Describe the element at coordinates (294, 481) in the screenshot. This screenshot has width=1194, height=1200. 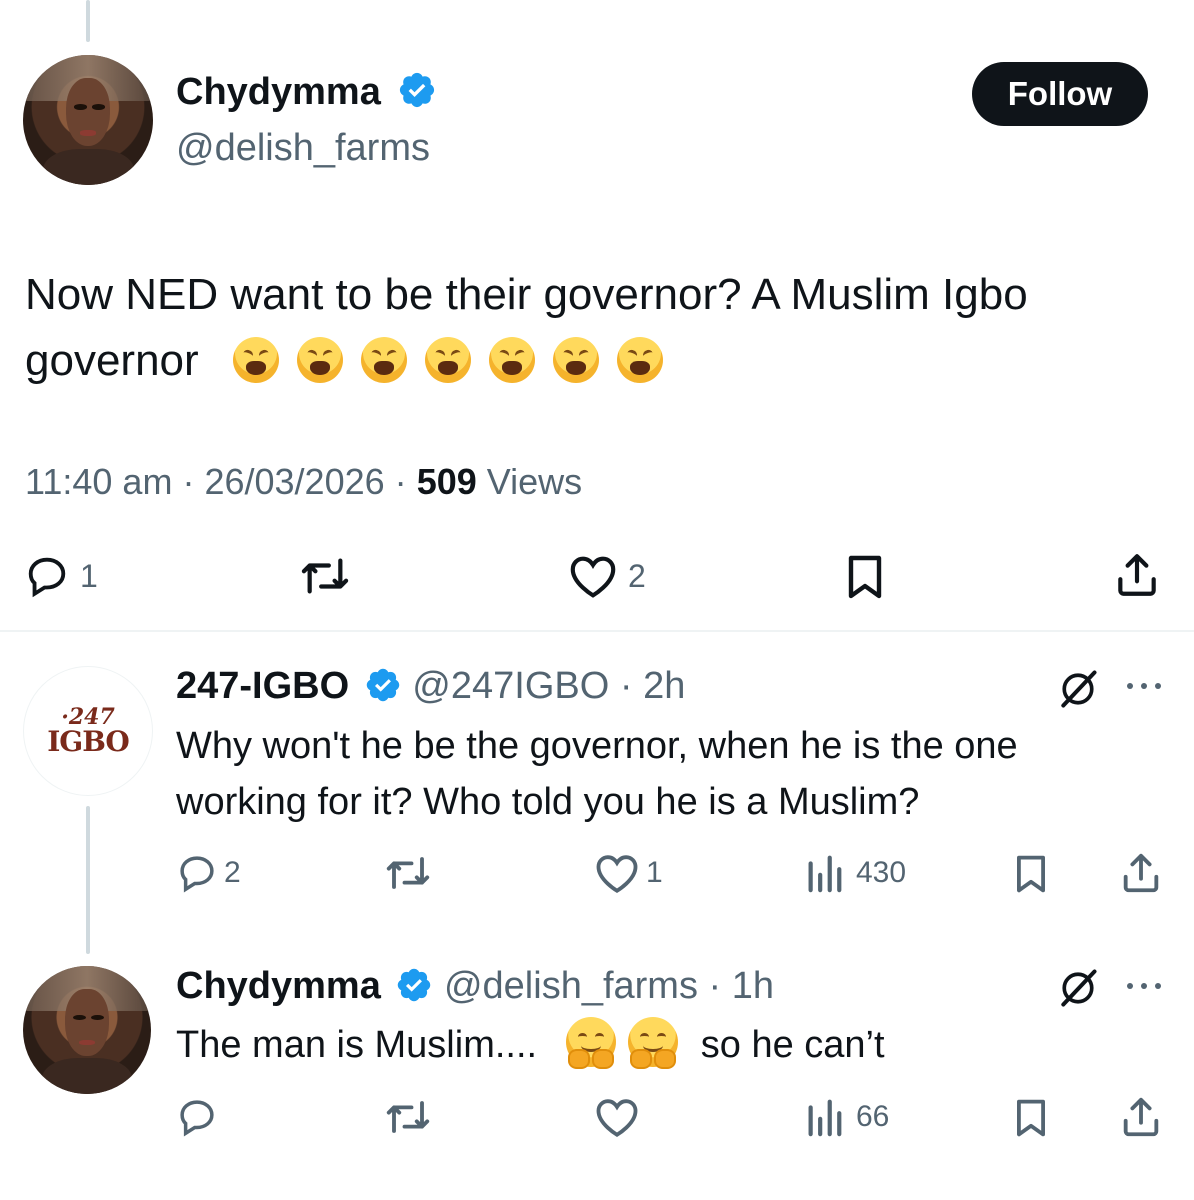
I see `tweet-date: 26/03/2026` at that location.